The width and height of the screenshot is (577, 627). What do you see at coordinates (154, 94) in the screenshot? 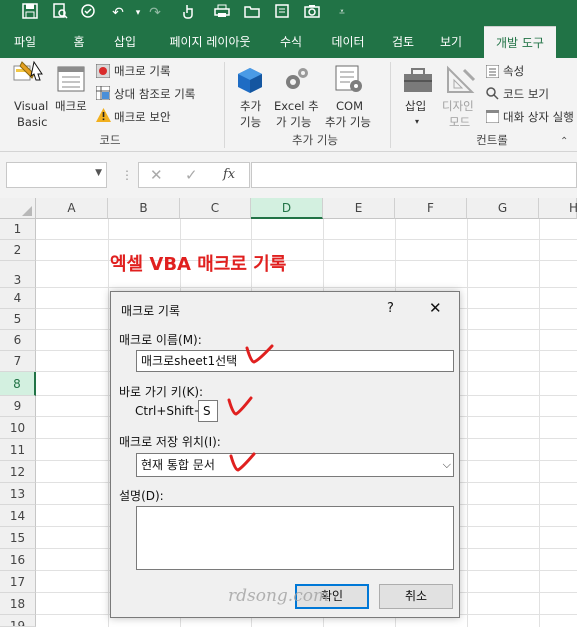
I see `relative-reference-button: 상대 참조로 기록` at bounding box center [154, 94].